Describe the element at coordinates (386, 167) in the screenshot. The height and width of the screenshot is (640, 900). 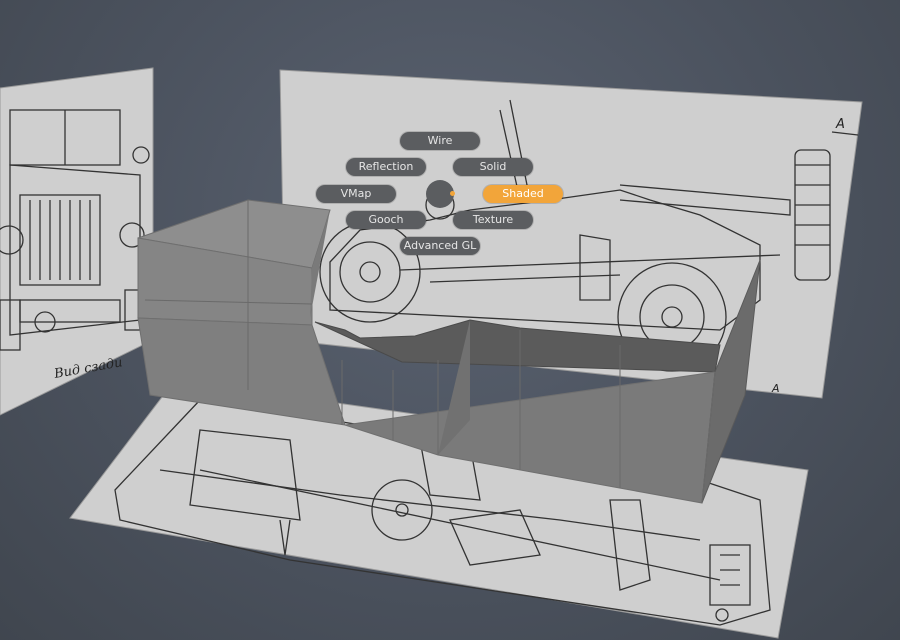
I see `shading-reflection-button: Reflection` at that location.